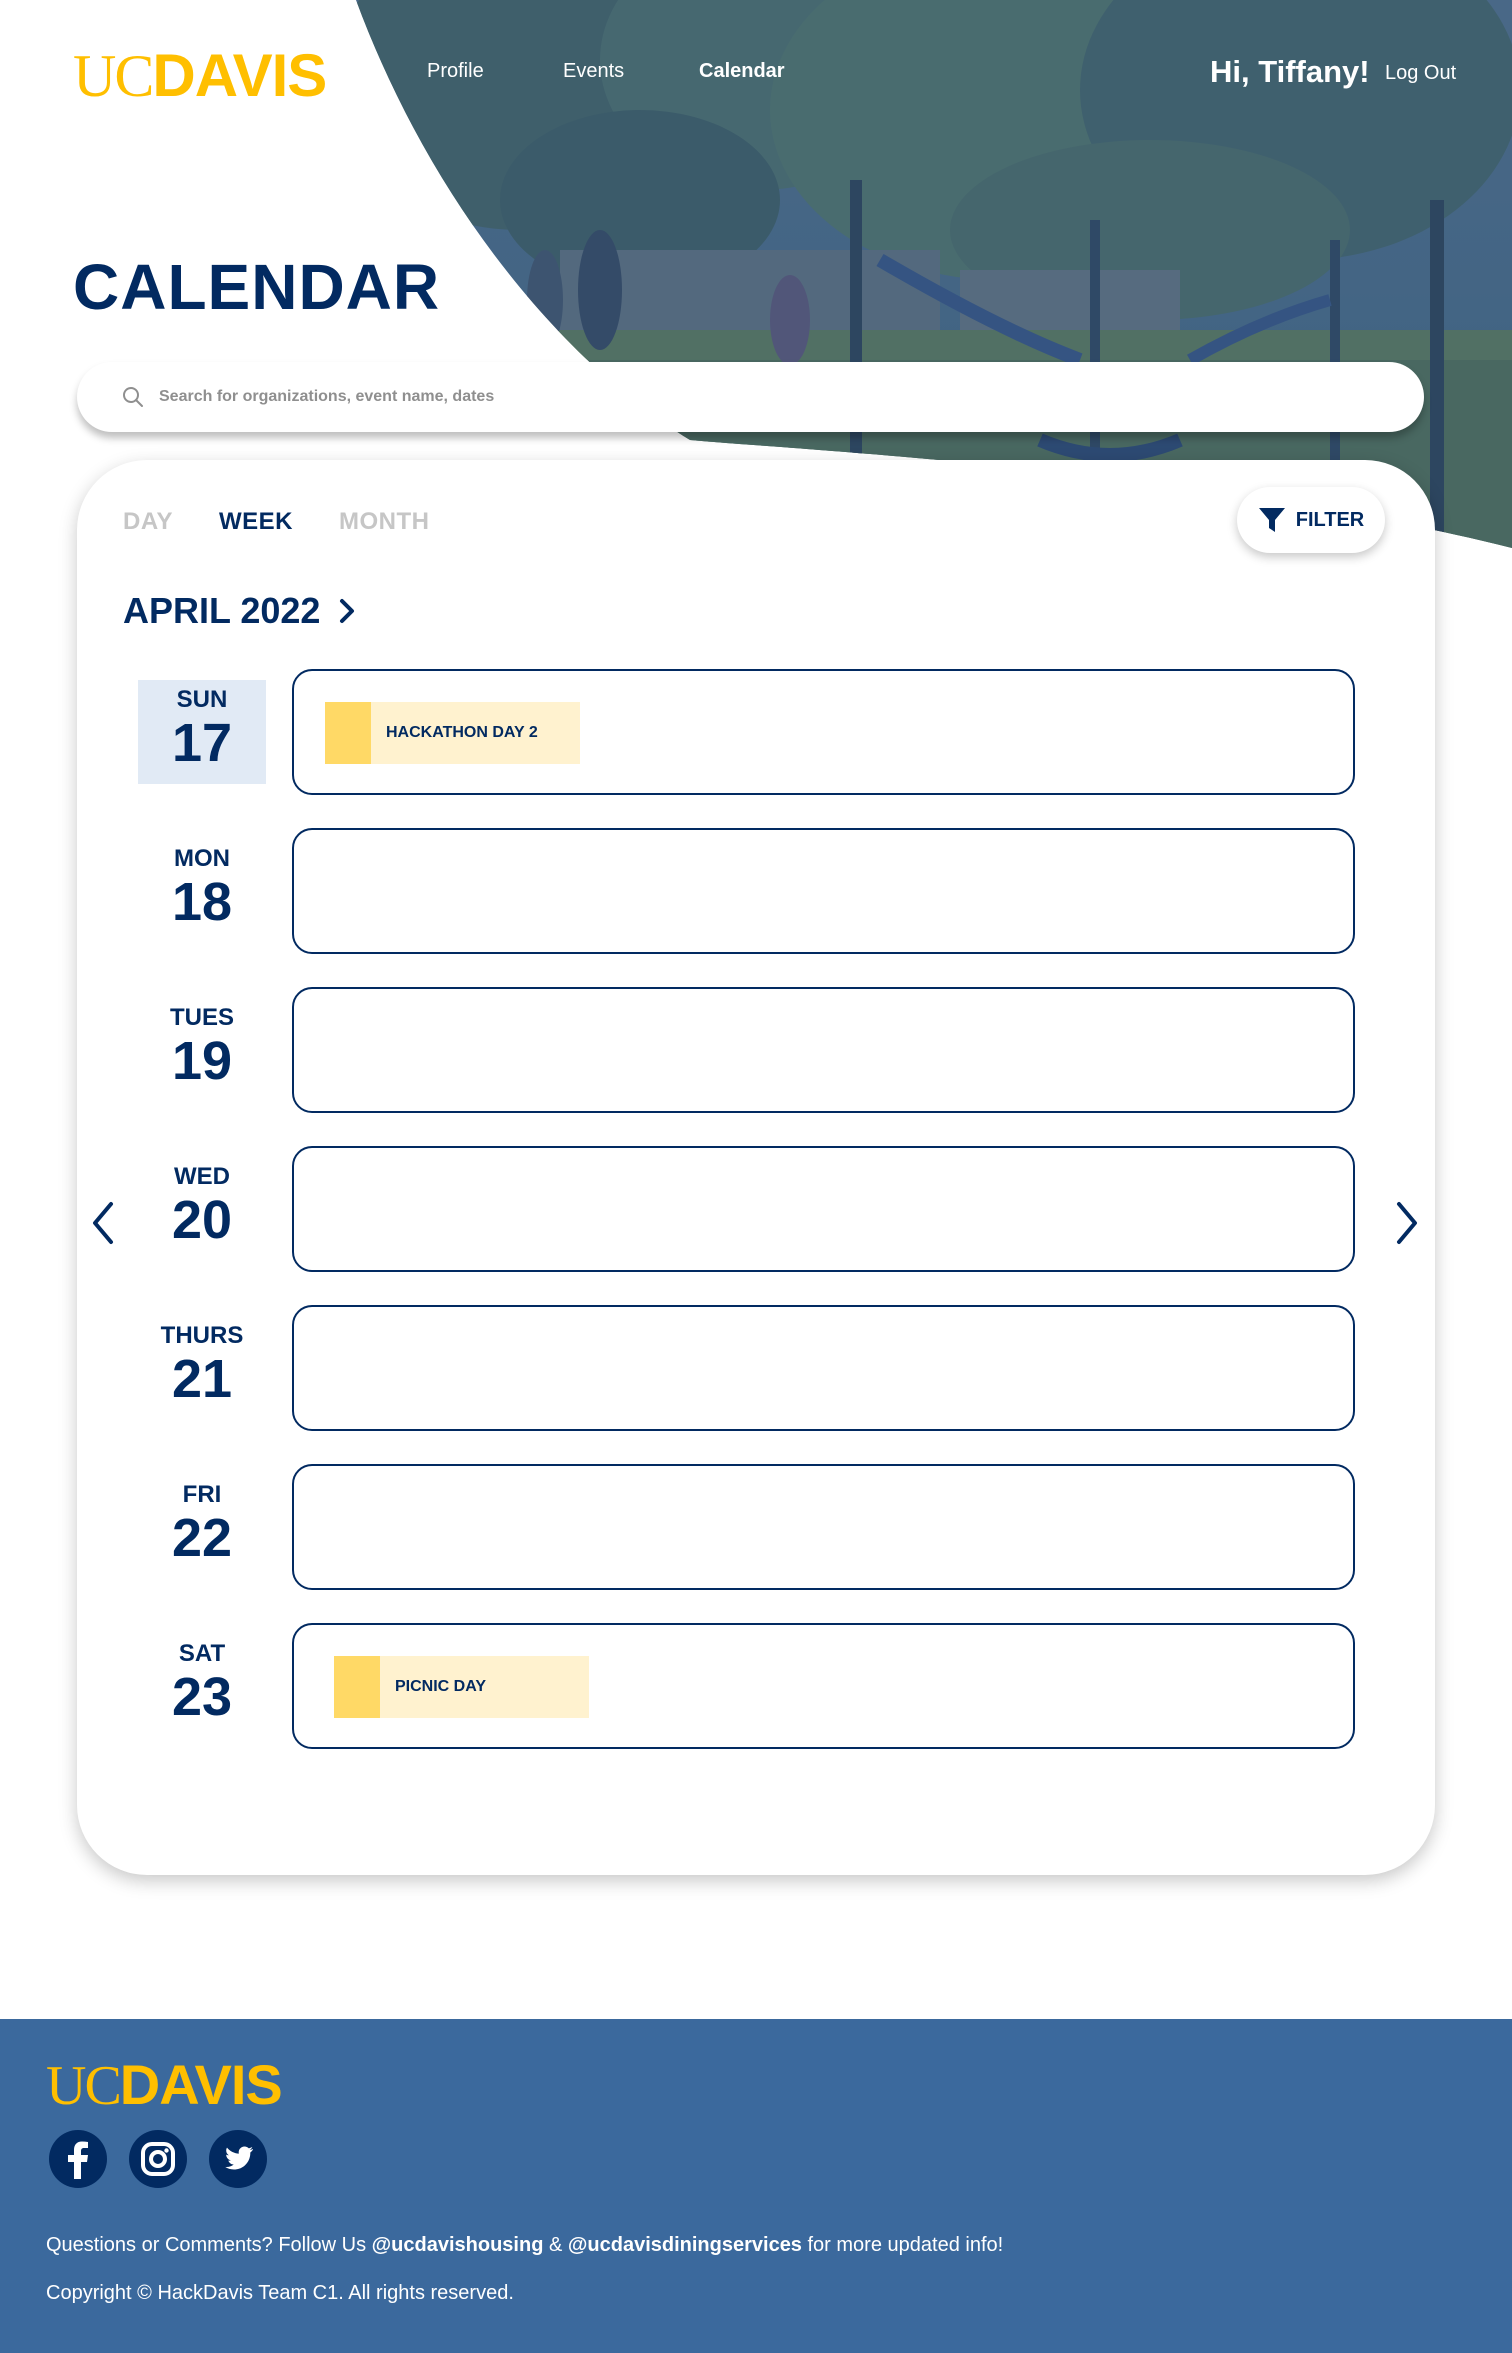  I want to click on ampersand: &, so click(555, 2245).